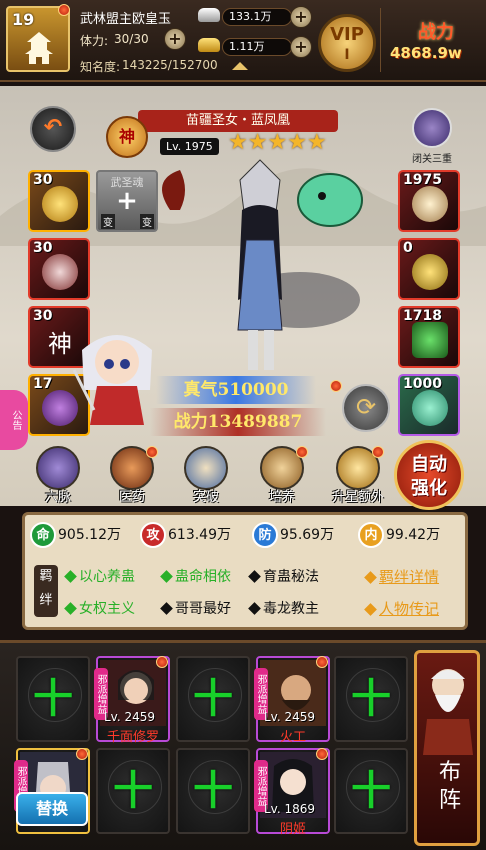 The image size is (486, 850). Describe the element at coordinates (58, 468) in the screenshot. I see `meridian-figure-icon` at that location.